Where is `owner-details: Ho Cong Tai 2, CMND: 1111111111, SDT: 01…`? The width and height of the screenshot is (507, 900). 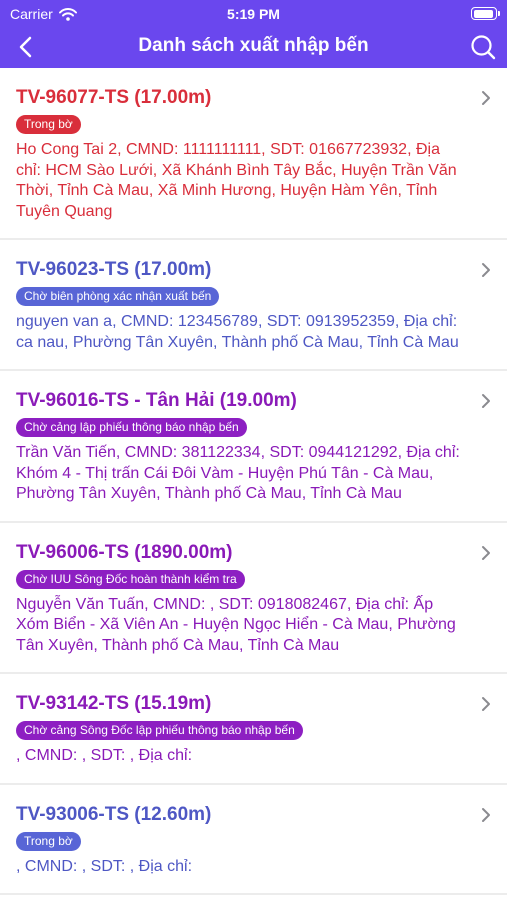 owner-details: Ho Cong Tai 2, CMND: 1111111111, SDT: 01… is located at coordinates (236, 180).